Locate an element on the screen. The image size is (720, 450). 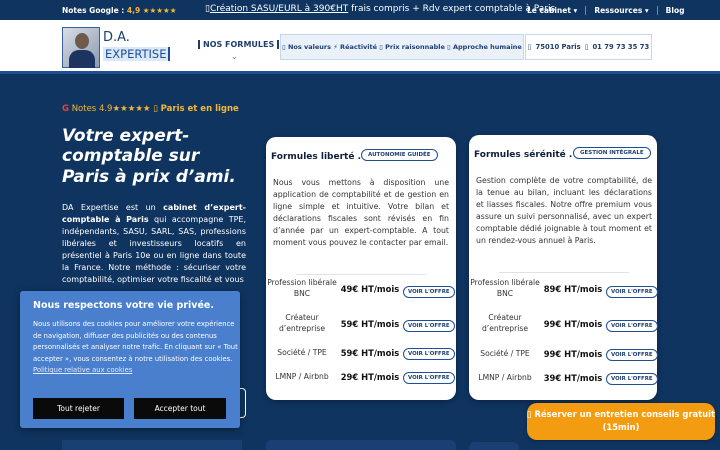
top-nav: Le cabinet ▾ Ressources ▾ Blog is located at coordinates (609, 10).